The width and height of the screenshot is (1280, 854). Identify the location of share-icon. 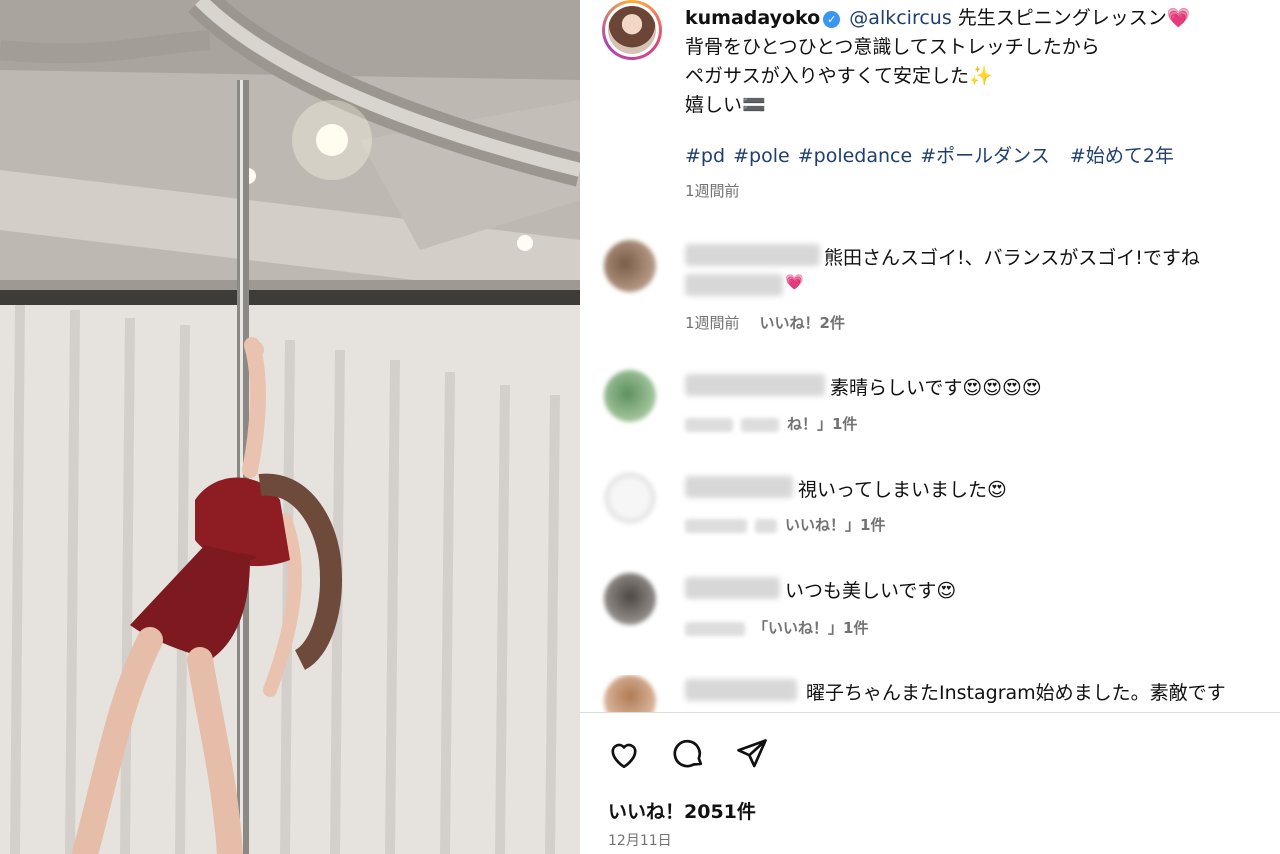
(752, 754).